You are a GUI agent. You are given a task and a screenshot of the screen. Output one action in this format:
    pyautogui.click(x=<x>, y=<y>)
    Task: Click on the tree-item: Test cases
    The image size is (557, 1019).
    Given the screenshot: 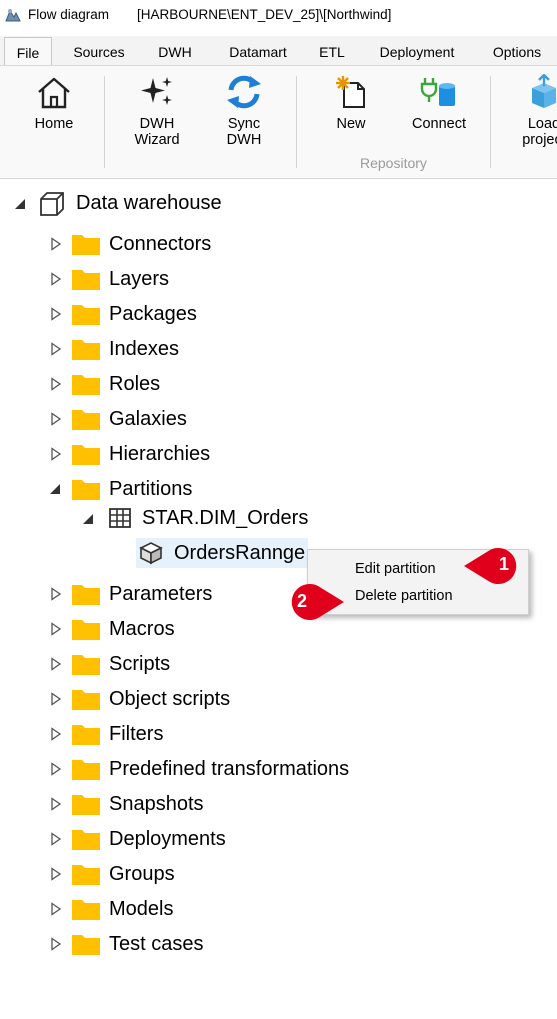 What is the action you would take?
    pyautogui.click(x=278, y=944)
    